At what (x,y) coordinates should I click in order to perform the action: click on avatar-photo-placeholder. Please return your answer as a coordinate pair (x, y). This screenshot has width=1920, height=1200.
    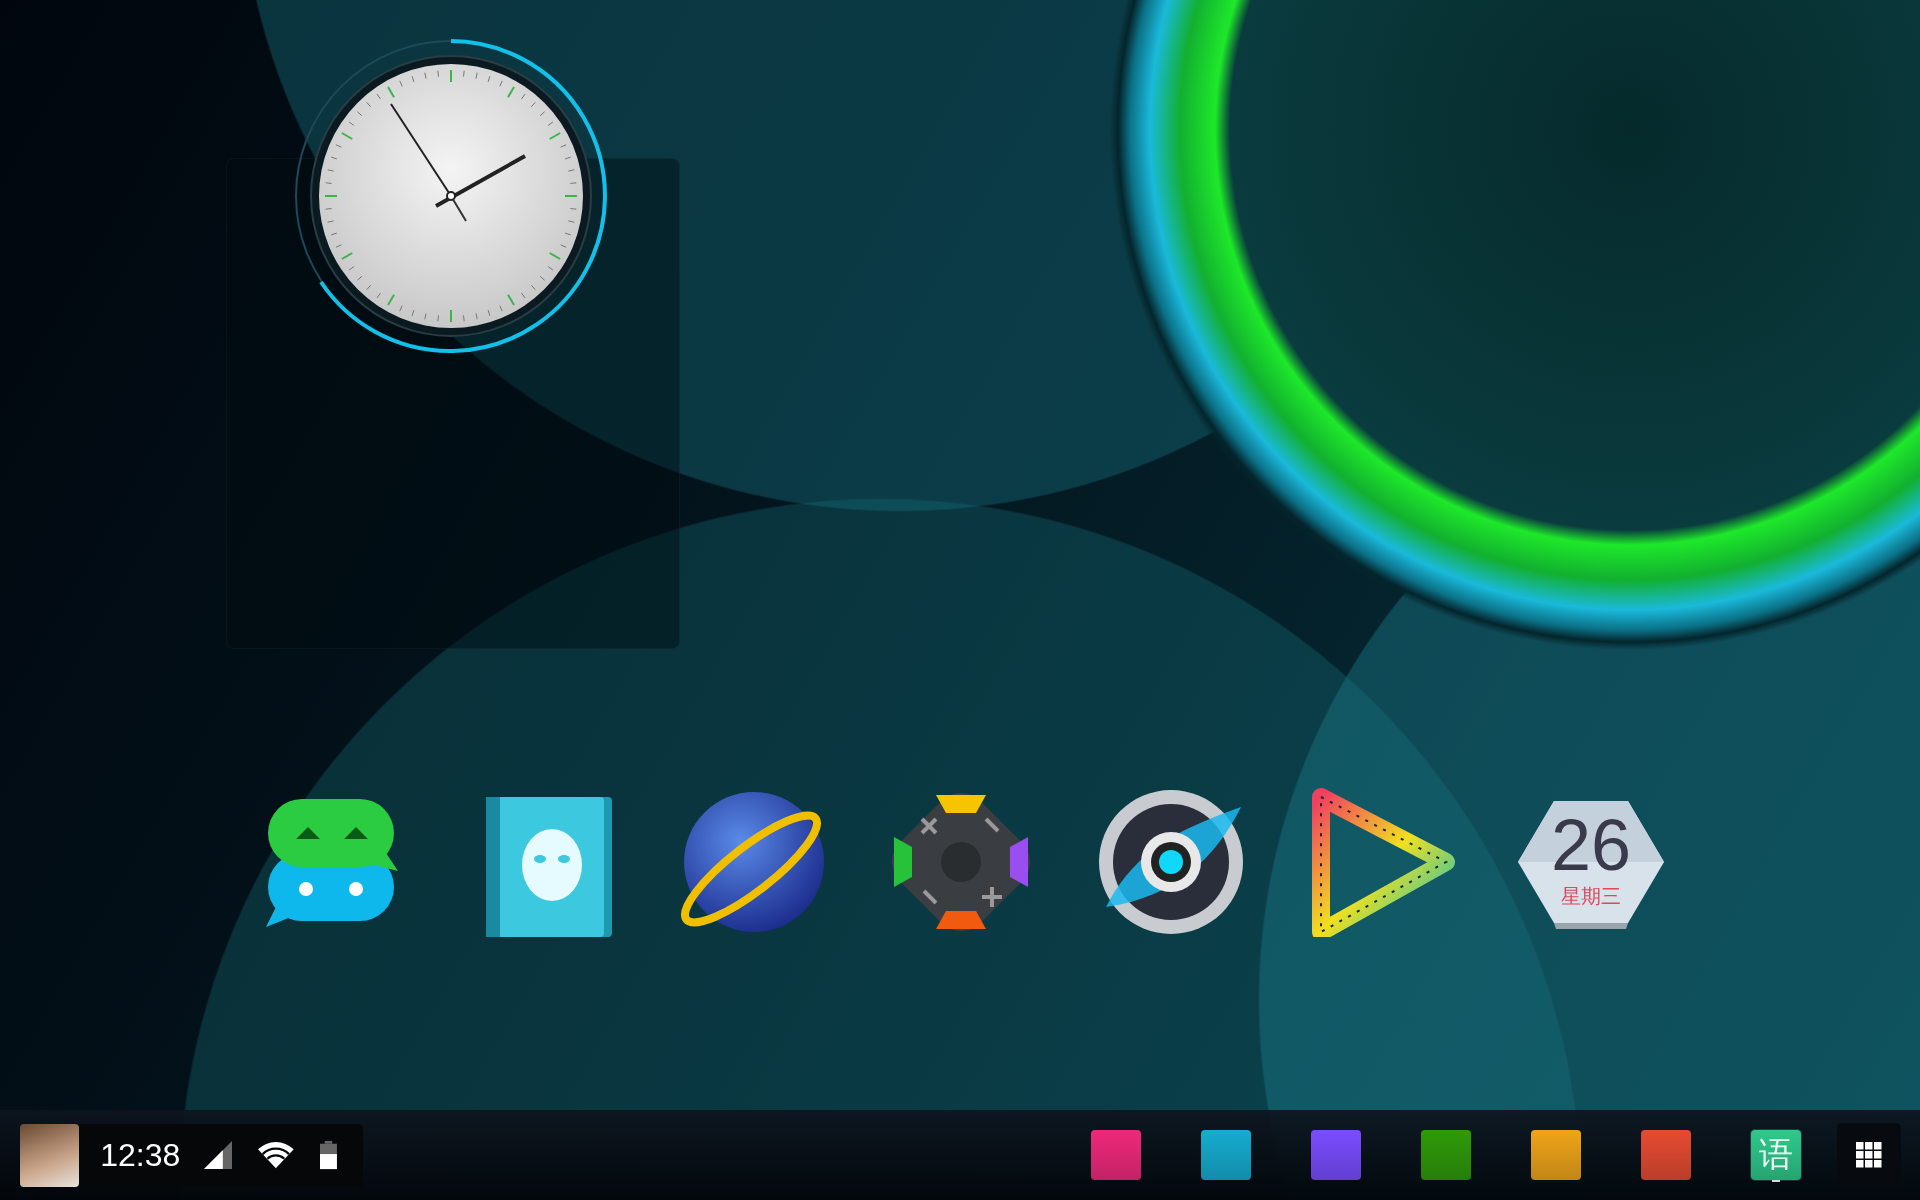
    Looking at the image, I should click on (50, 1155).